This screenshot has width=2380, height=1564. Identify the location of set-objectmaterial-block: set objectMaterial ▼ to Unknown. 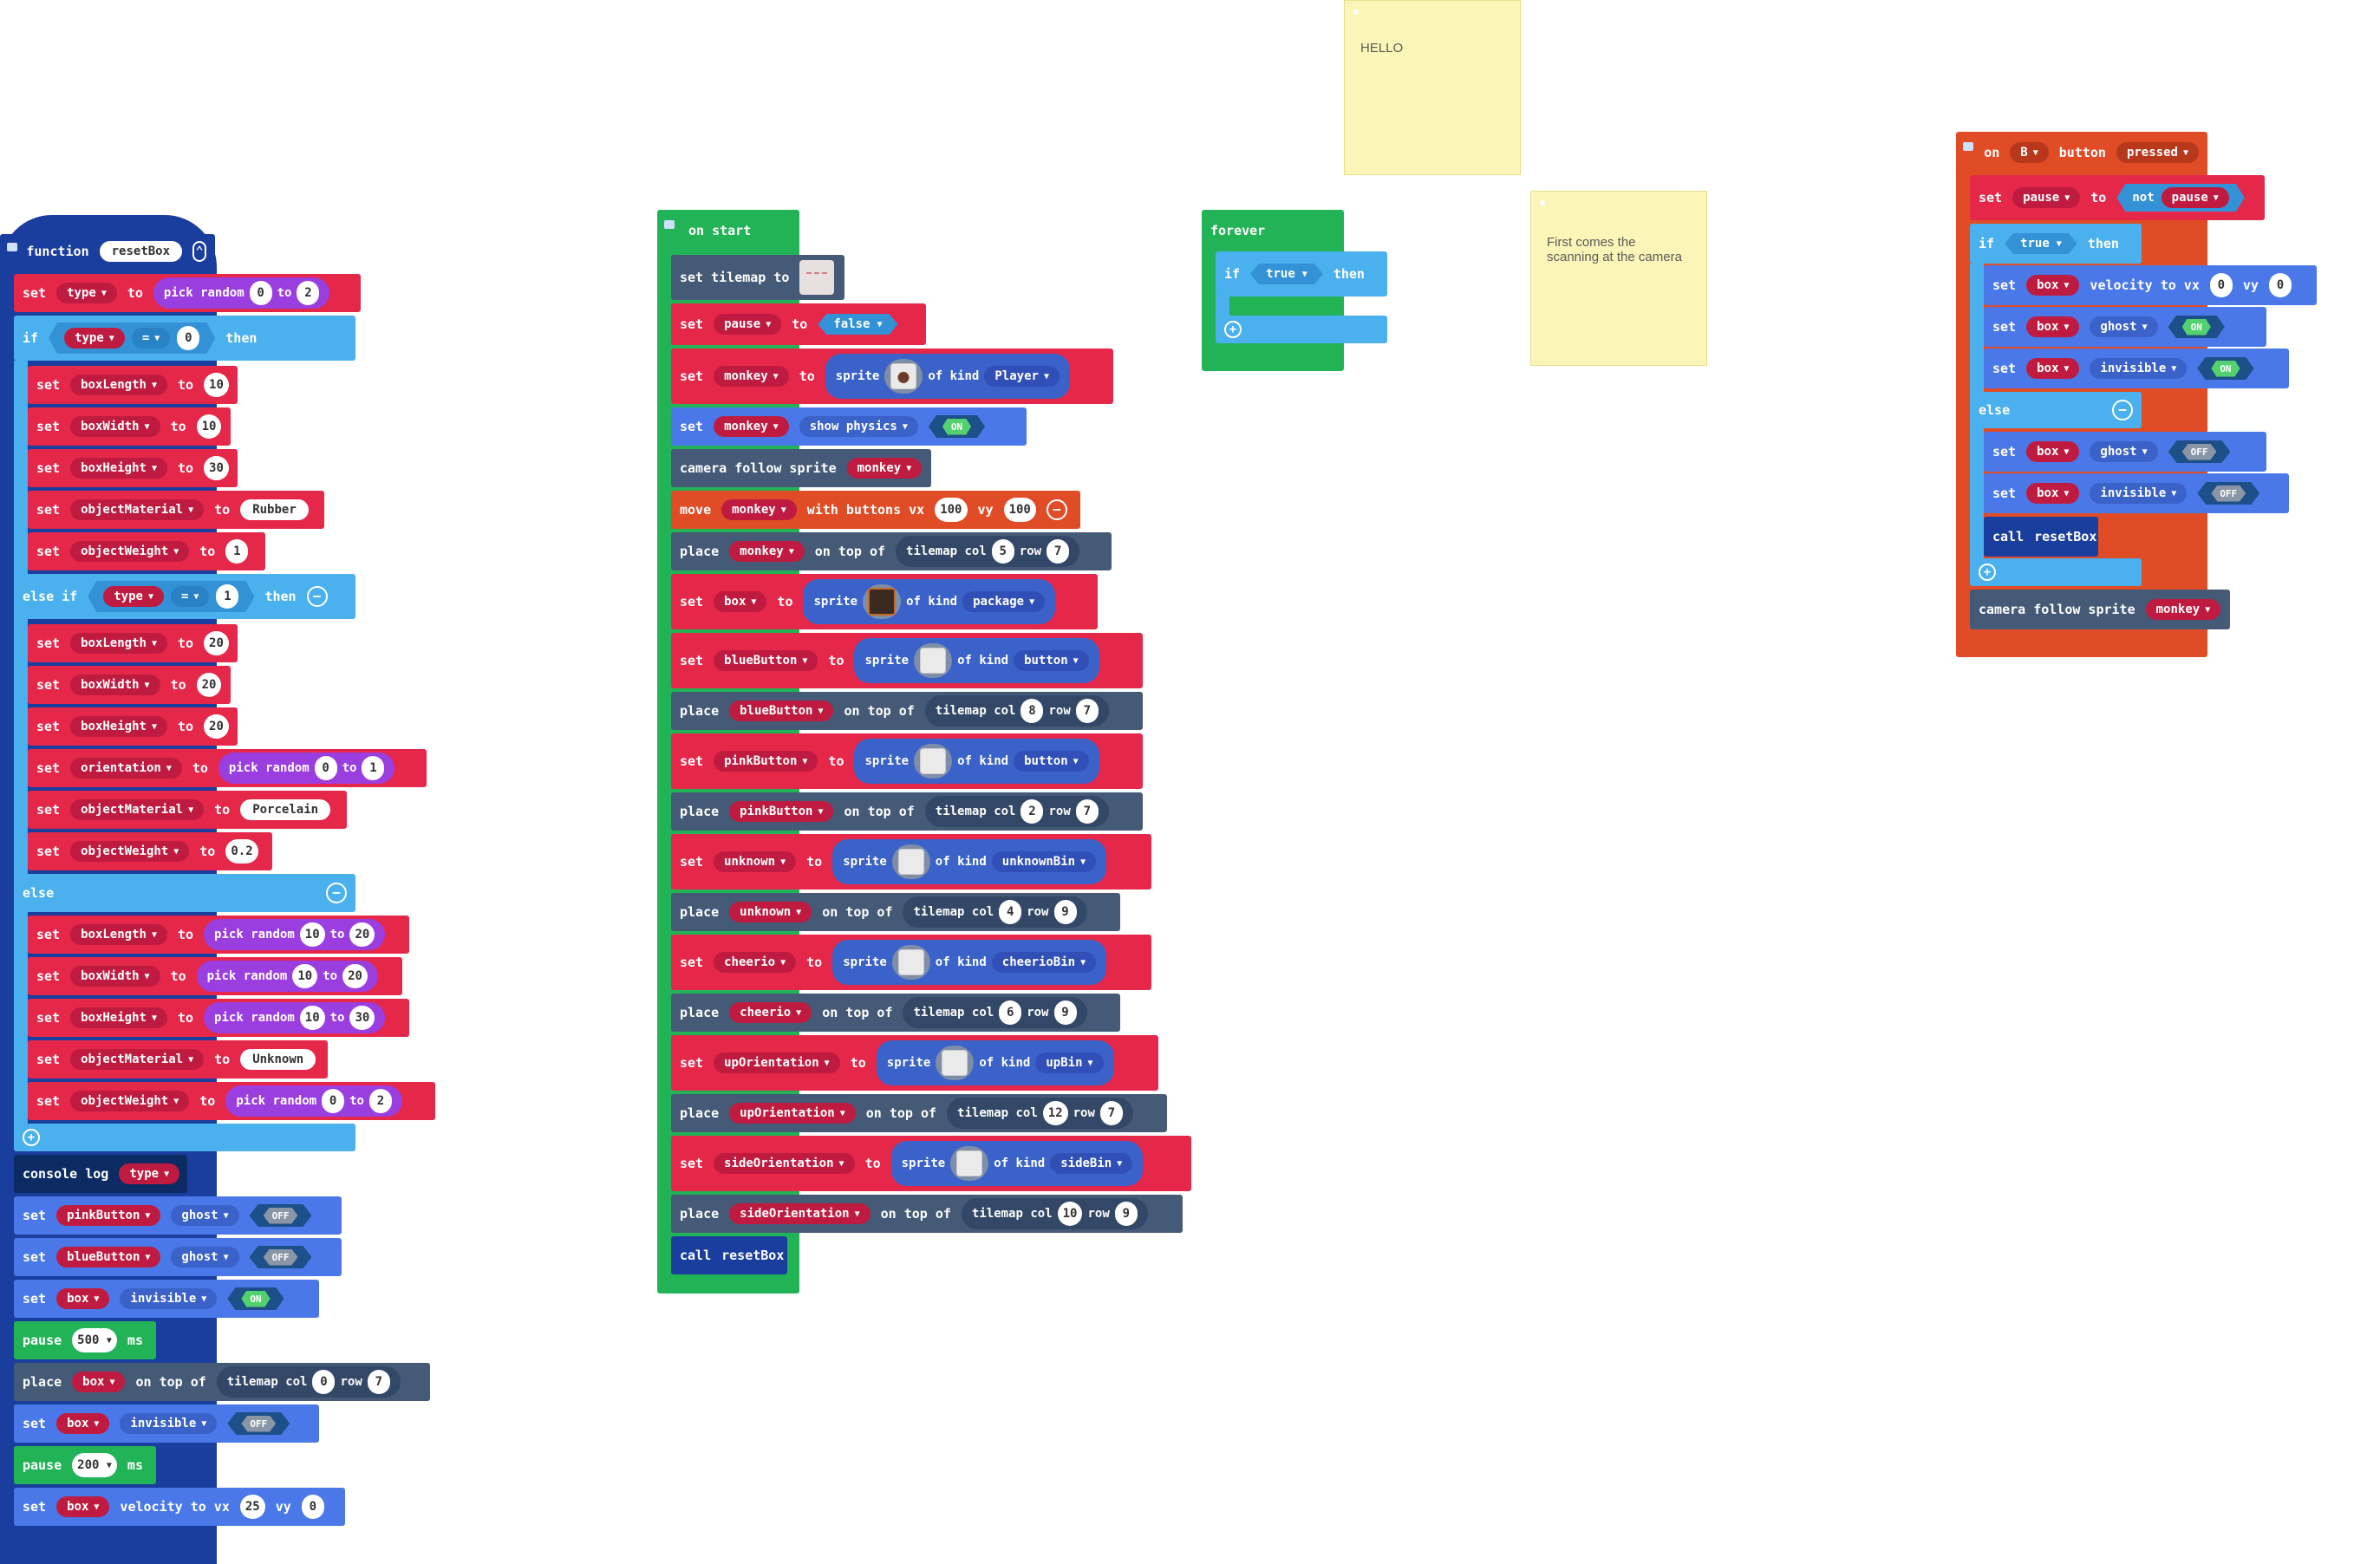
(178, 1059).